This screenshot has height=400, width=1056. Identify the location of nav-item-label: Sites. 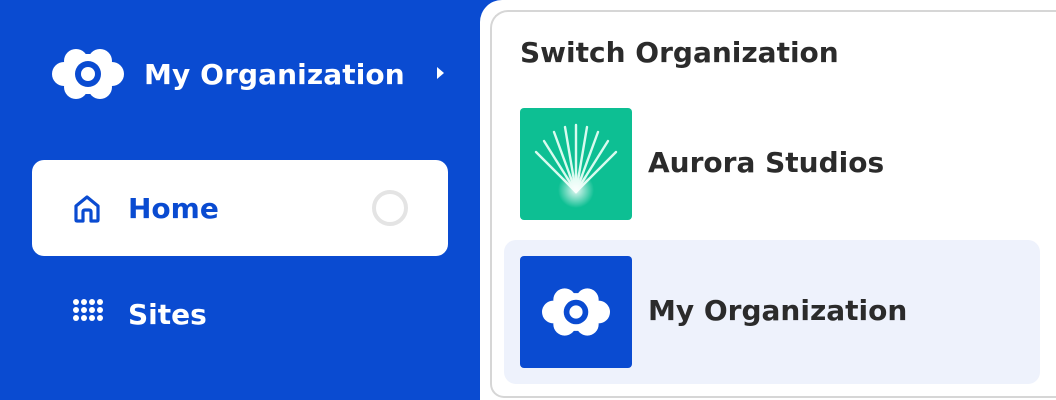
(167, 314).